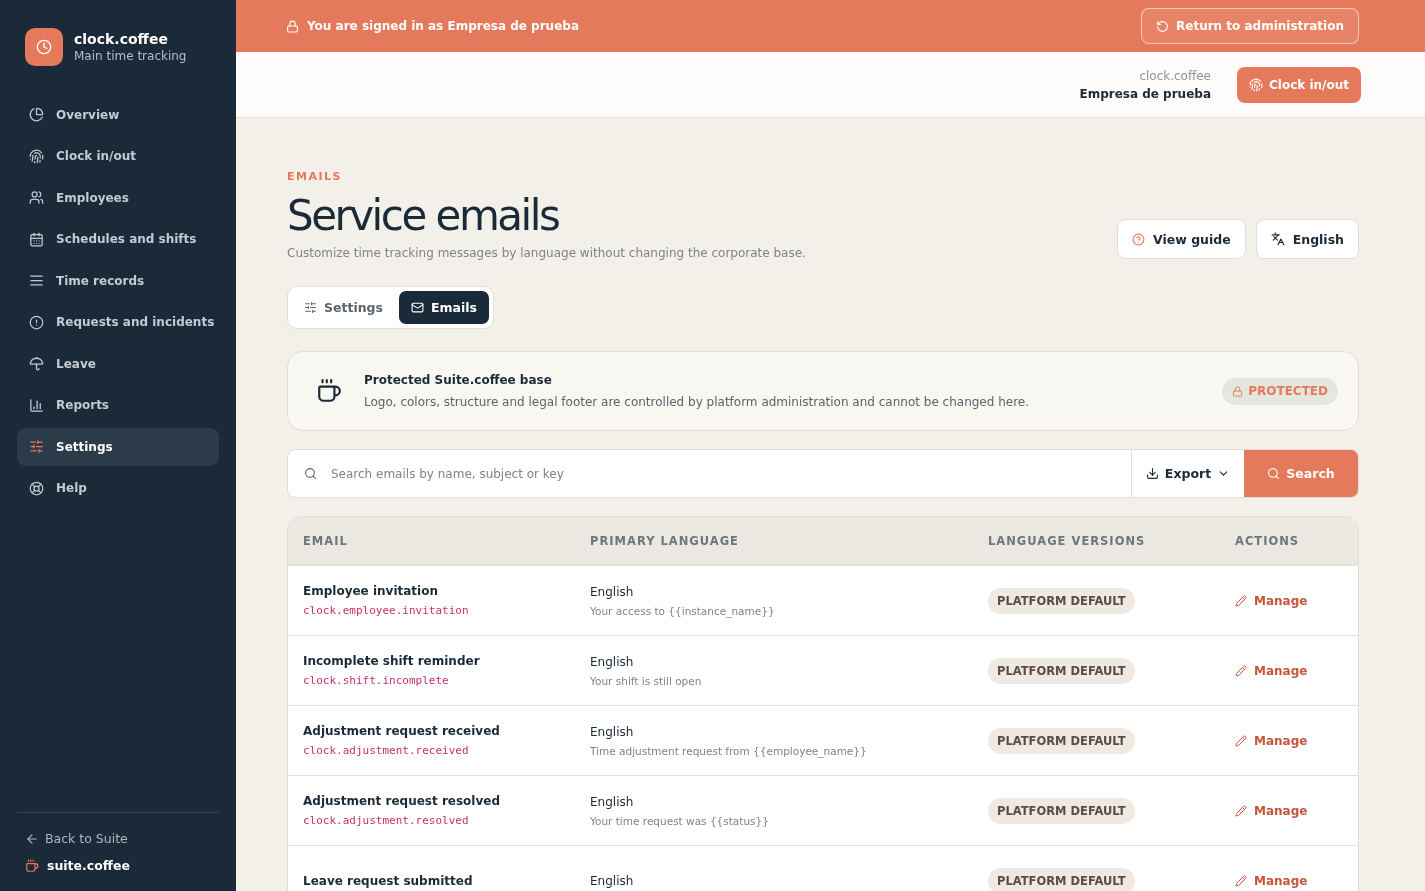  Describe the element at coordinates (118, 447) in the screenshot. I see `nav-item: Settings` at that location.